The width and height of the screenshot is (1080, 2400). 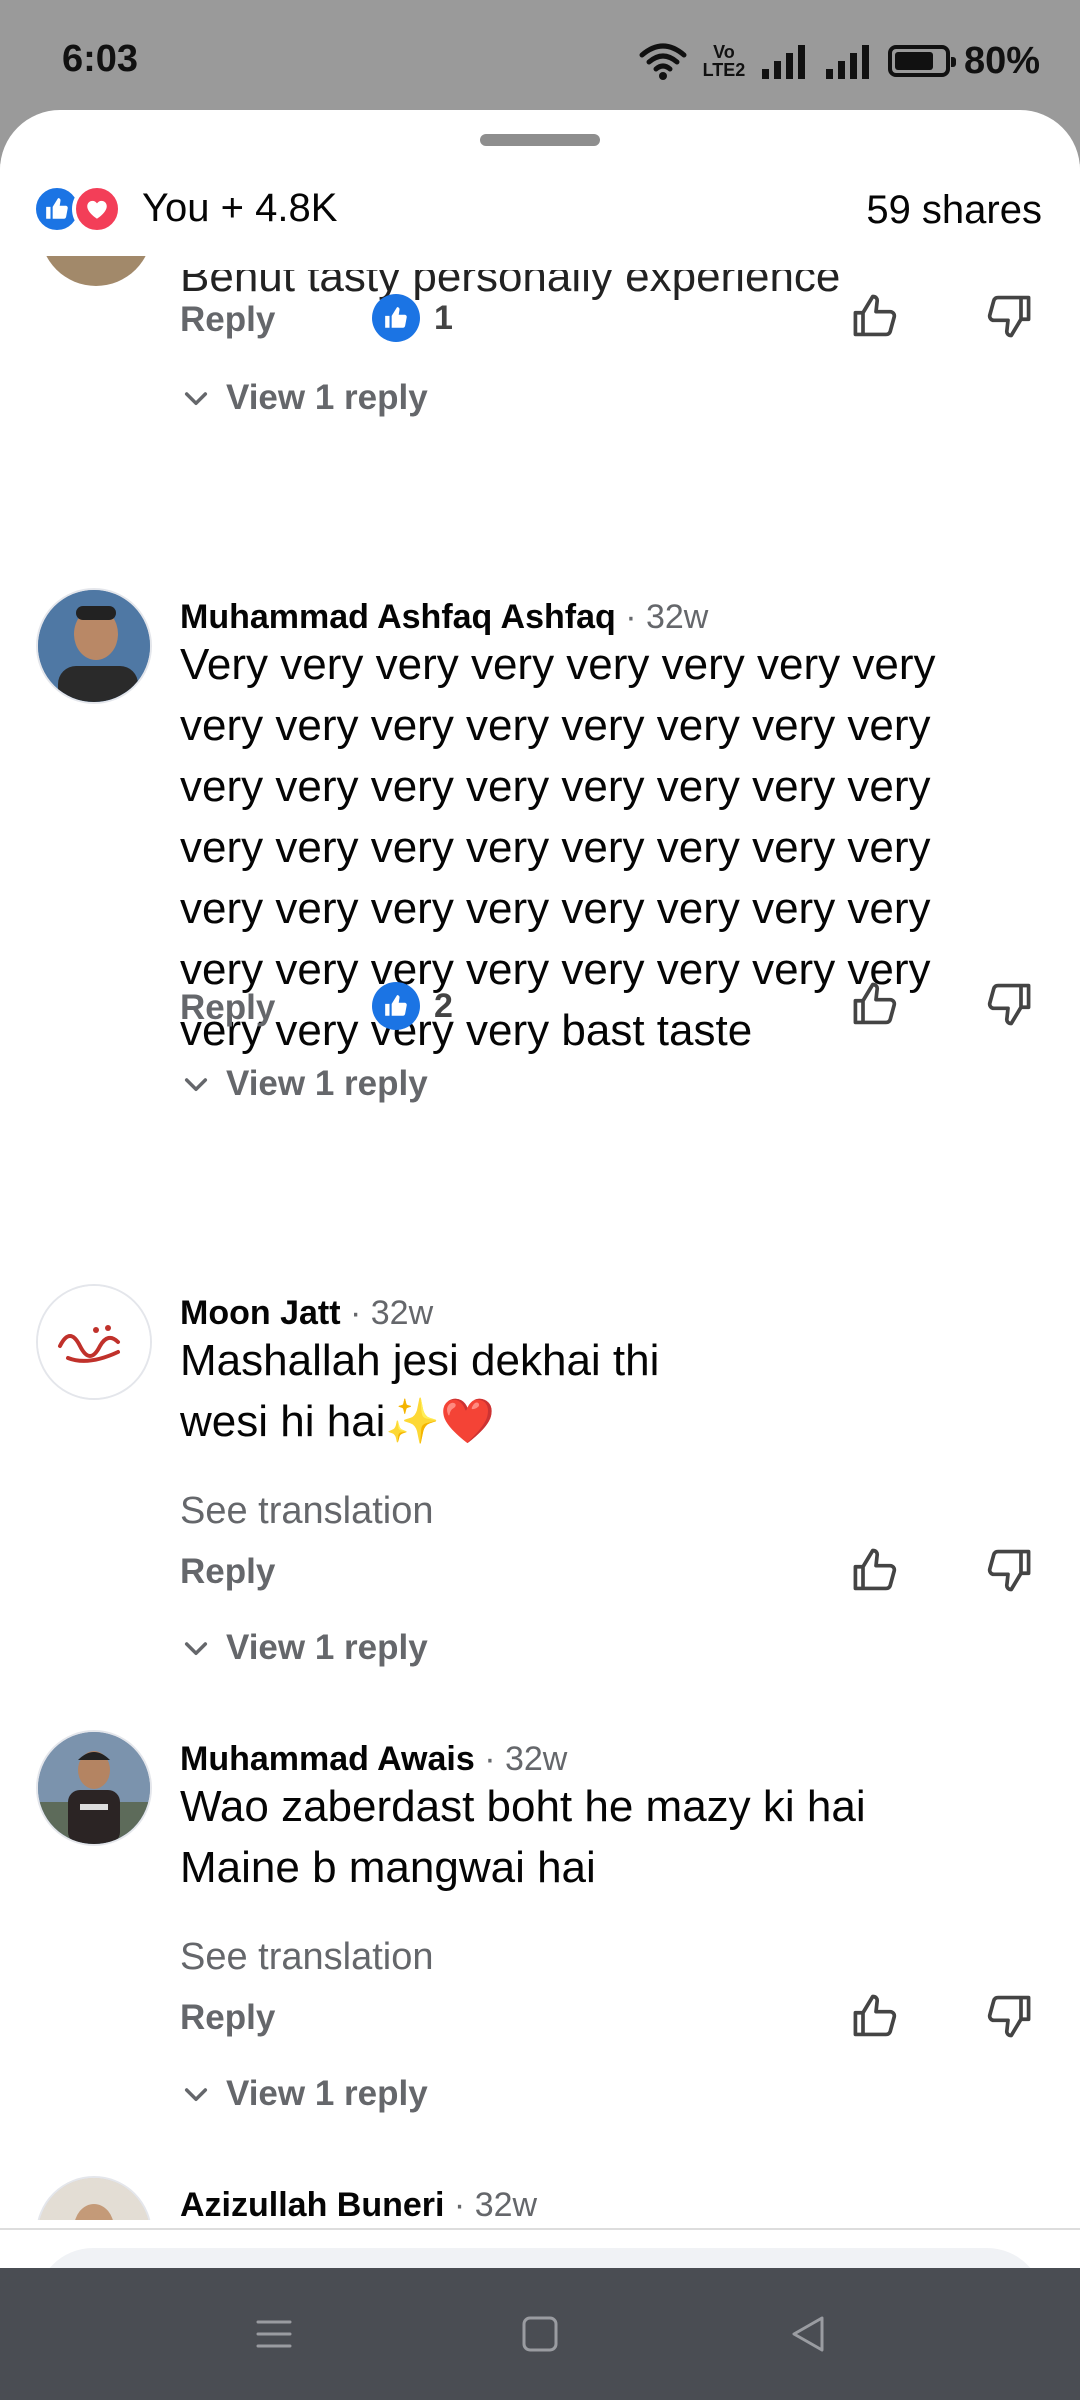 I want to click on comment-header: Muhammad Ashfaq Ashfaq · 32w, so click(x=444, y=617).